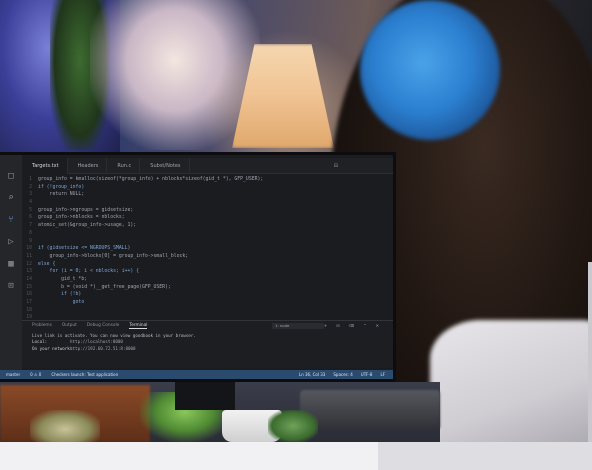  Describe the element at coordinates (103, 325) in the screenshot. I see `tab-debug-console: Debug Console` at that location.